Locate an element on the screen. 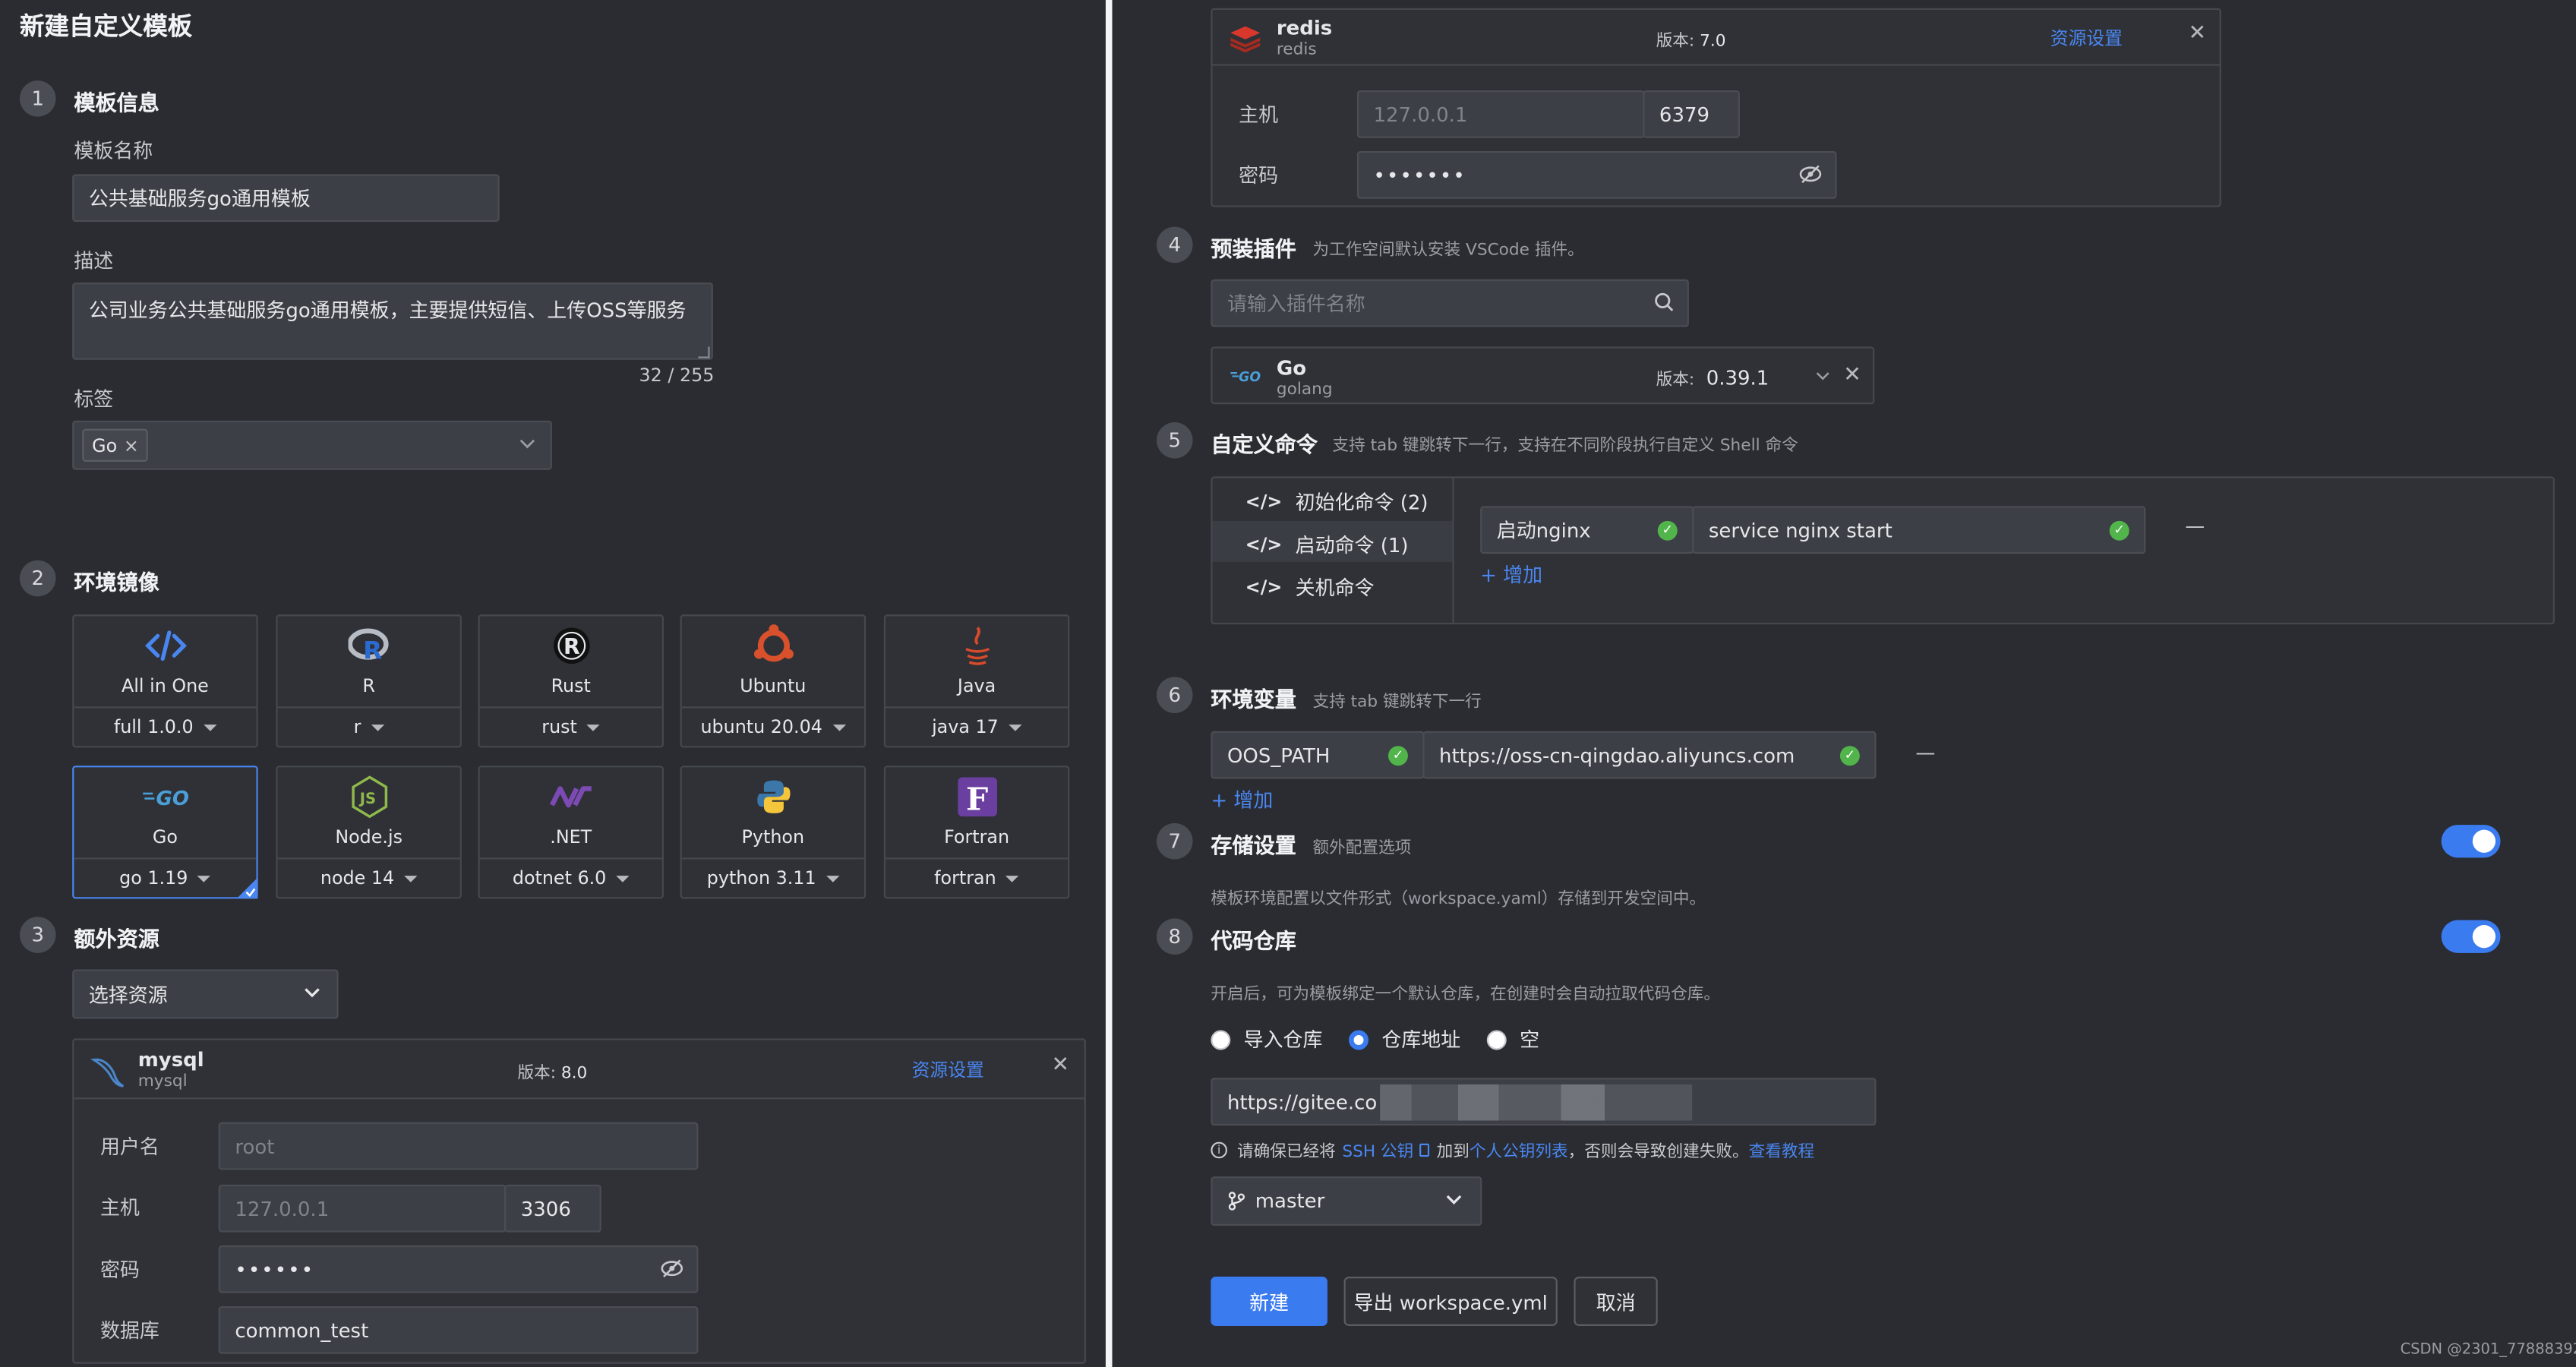 This screenshot has width=2576, height=1367. image-card-all-in-one: All in One full 1.0.0 is located at coordinates (165, 681).